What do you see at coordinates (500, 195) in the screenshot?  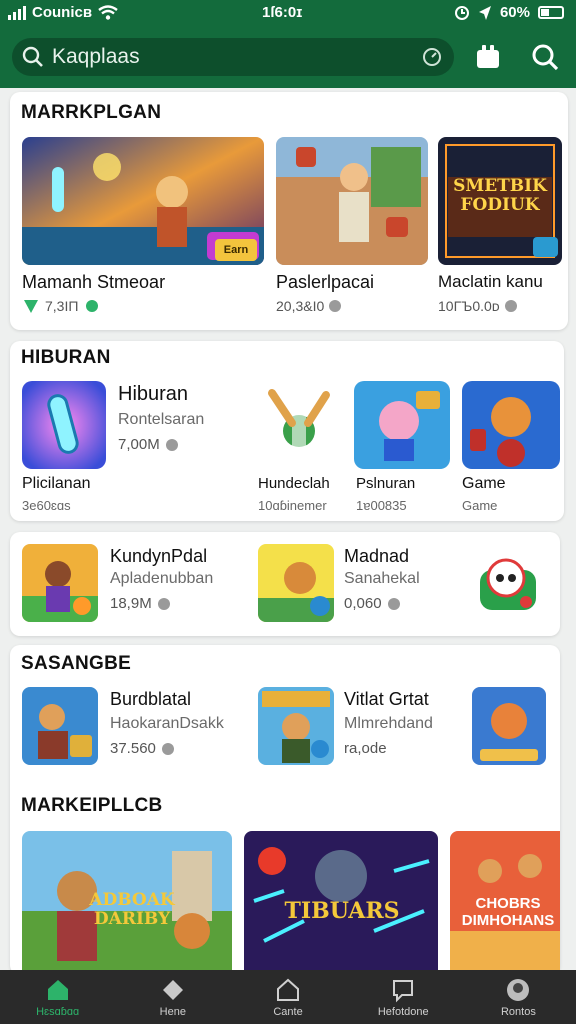 I see `banner-text: SMETBIK FODIUK` at bounding box center [500, 195].